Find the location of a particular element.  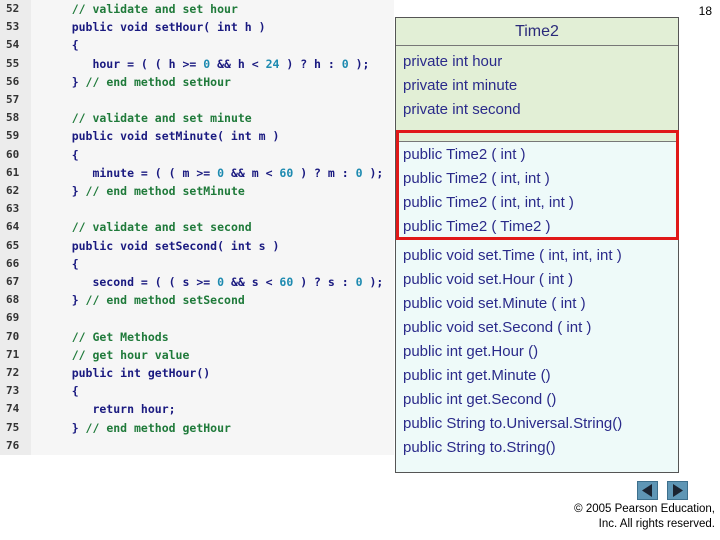

code-text: public void setSecond( int s ) is located at coordinates (162, 246).